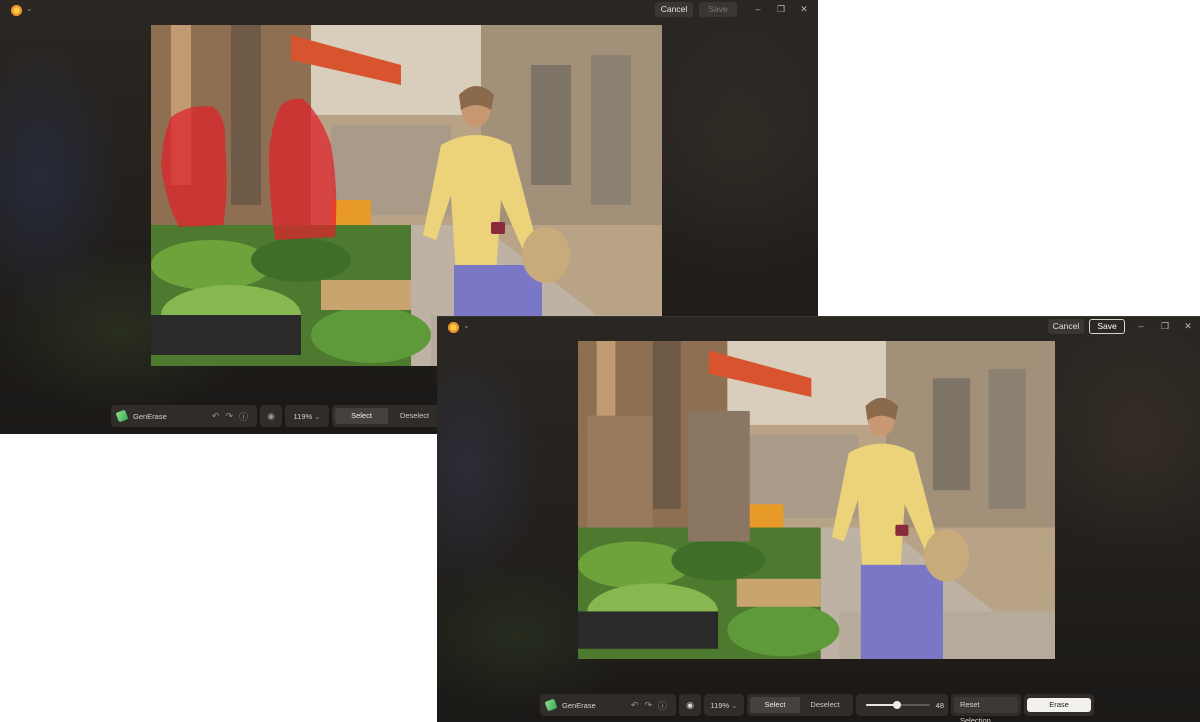  I want to click on brush-size-control: 48, so click(902, 705).